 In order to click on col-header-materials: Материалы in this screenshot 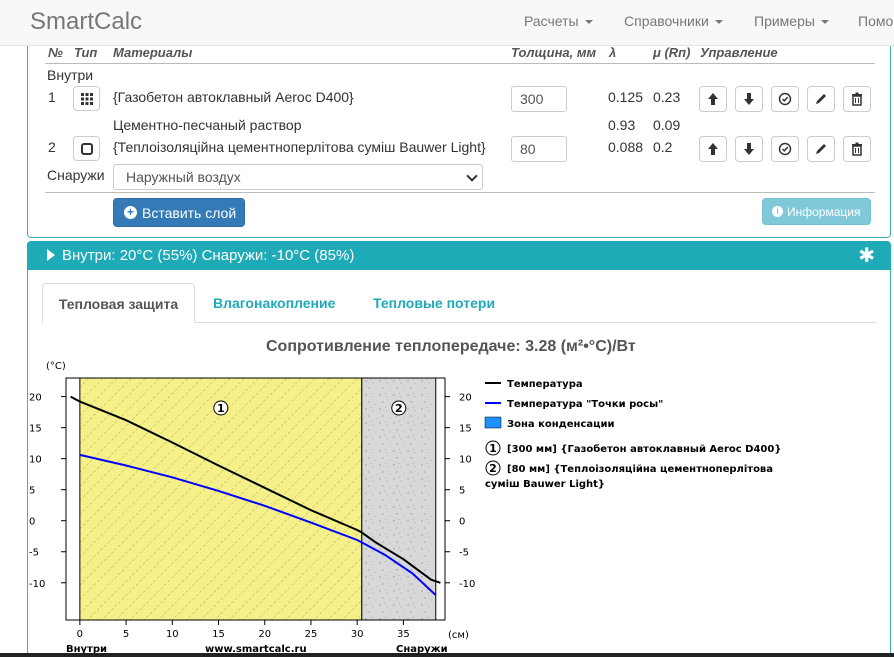, I will do `click(153, 52)`.